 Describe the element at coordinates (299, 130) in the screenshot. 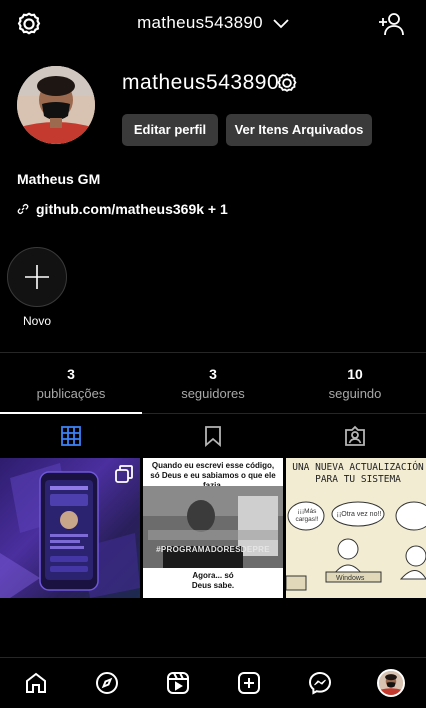

I see `view-archive-button: Ver Itens Arquivados` at that location.